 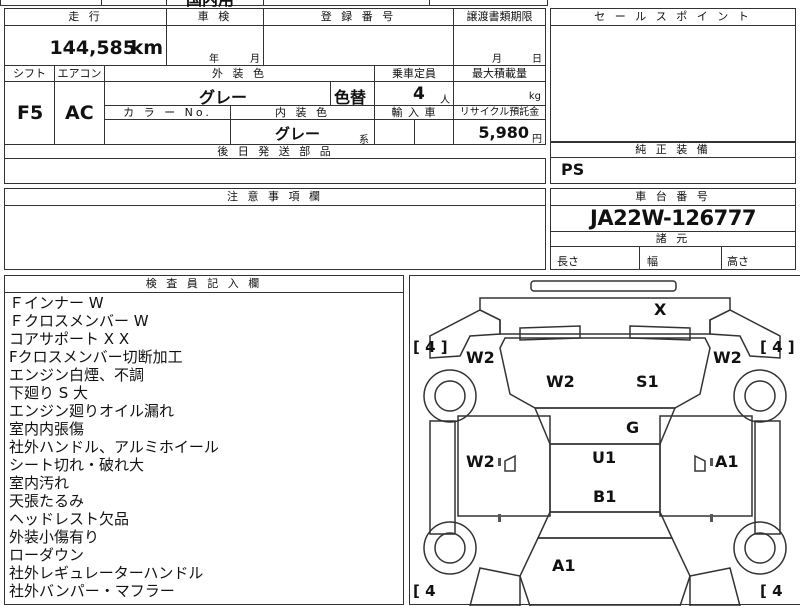 What do you see at coordinates (240, 74) in the screenshot?
I see `exterior-color-header: 外 装 色` at bounding box center [240, 74].